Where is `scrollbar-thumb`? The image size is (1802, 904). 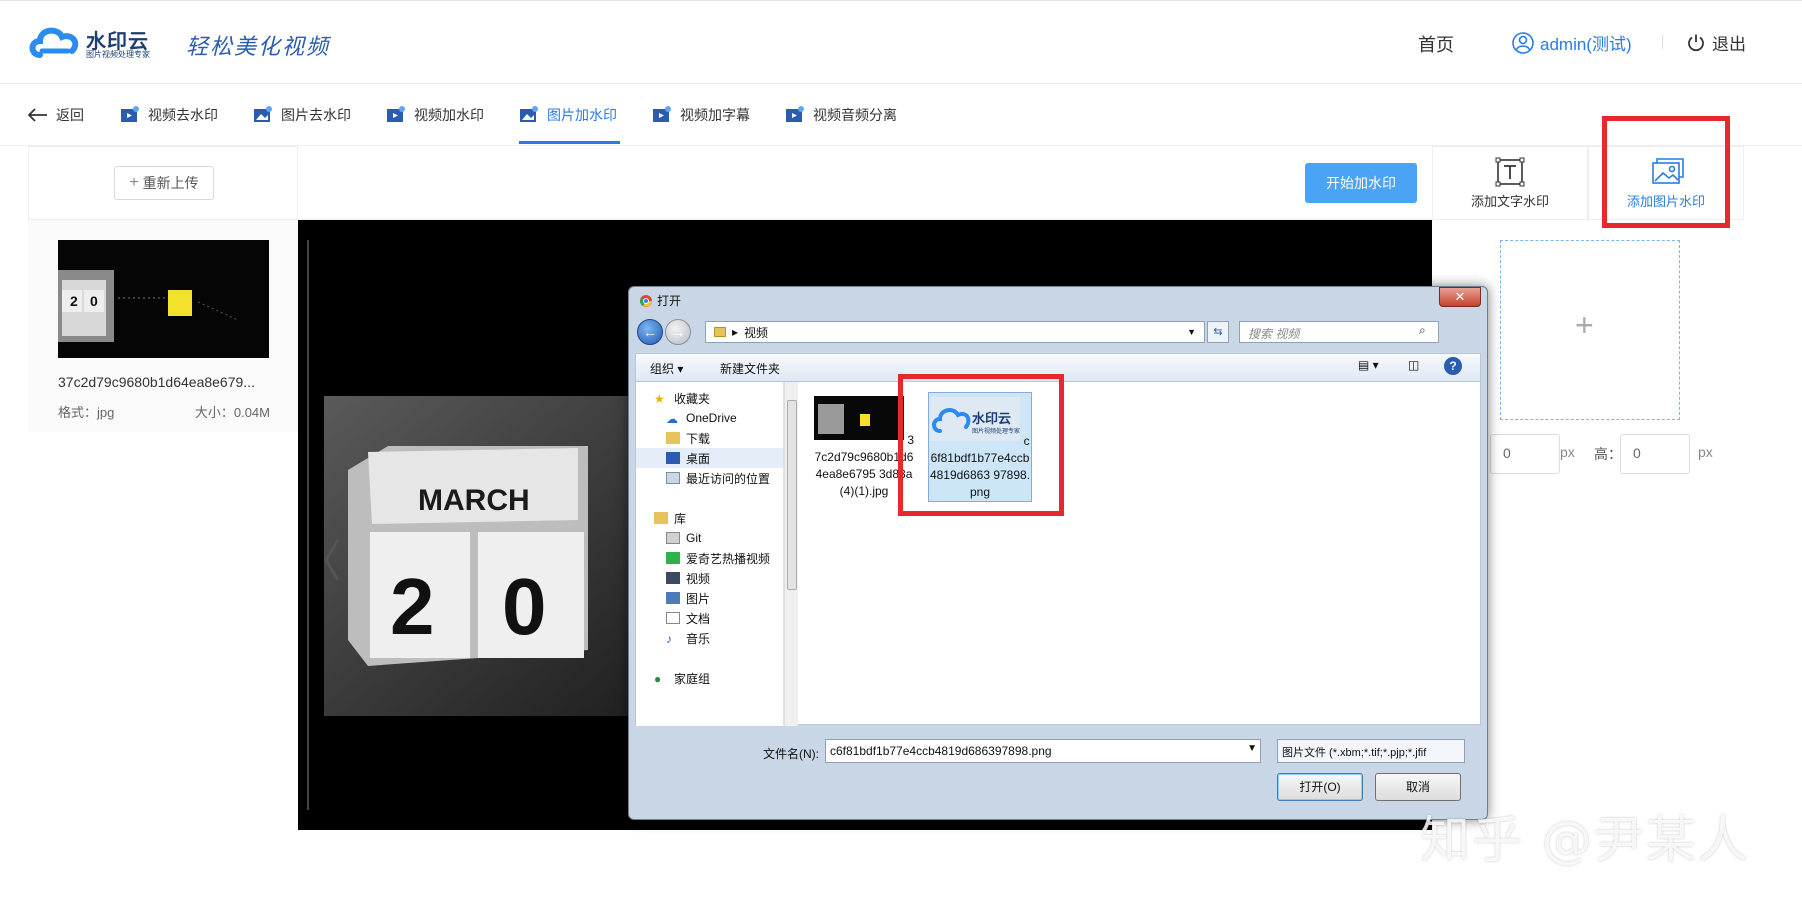 scrollbar-thumb is located at coordinates (792, 495).